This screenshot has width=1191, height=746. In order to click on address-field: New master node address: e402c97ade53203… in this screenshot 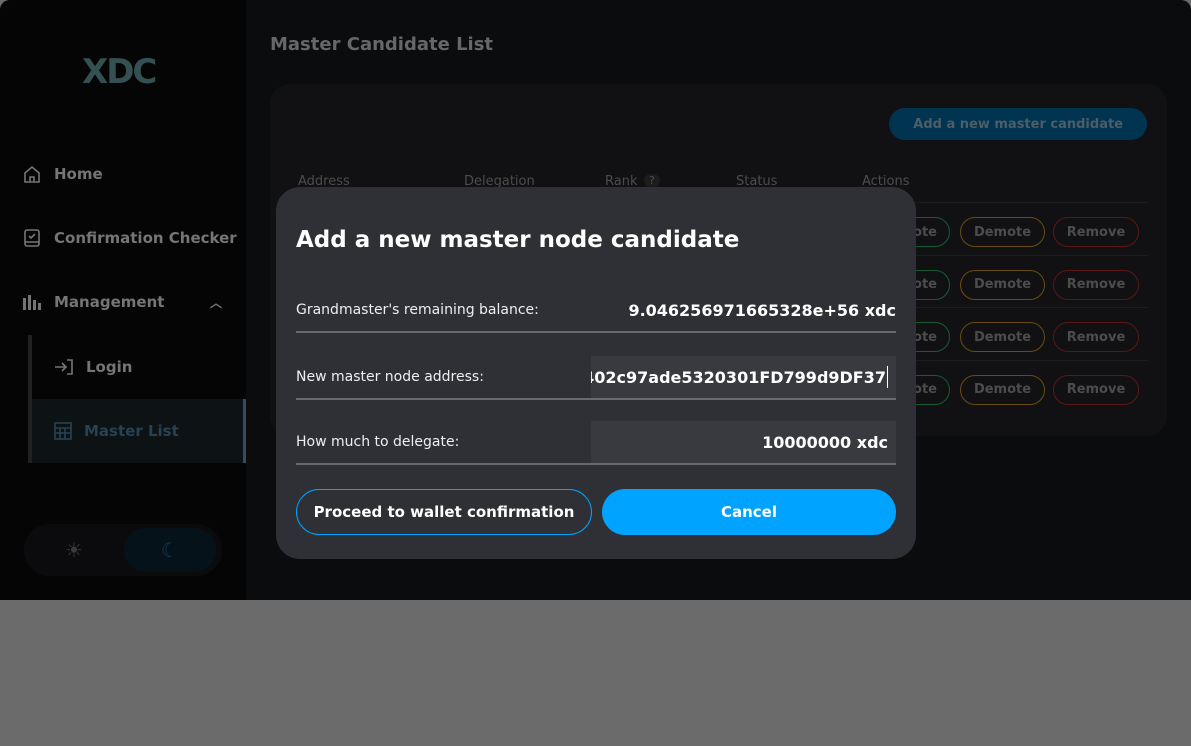, I will do `click(596, 378)`.